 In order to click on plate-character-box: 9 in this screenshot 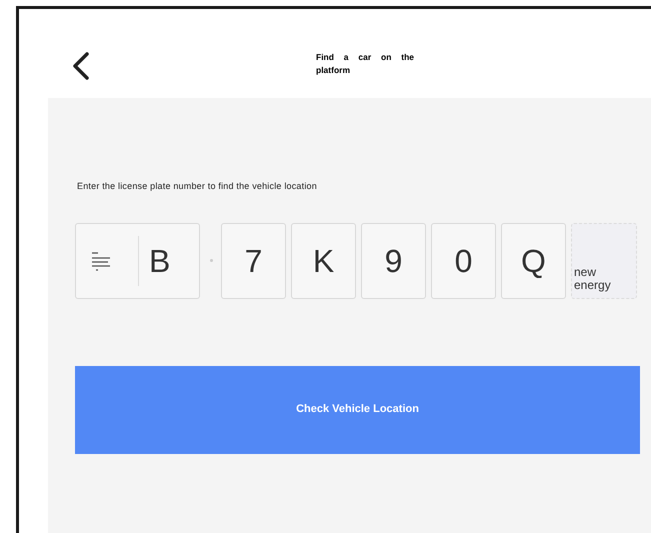, I will do `click(393, 260)`.